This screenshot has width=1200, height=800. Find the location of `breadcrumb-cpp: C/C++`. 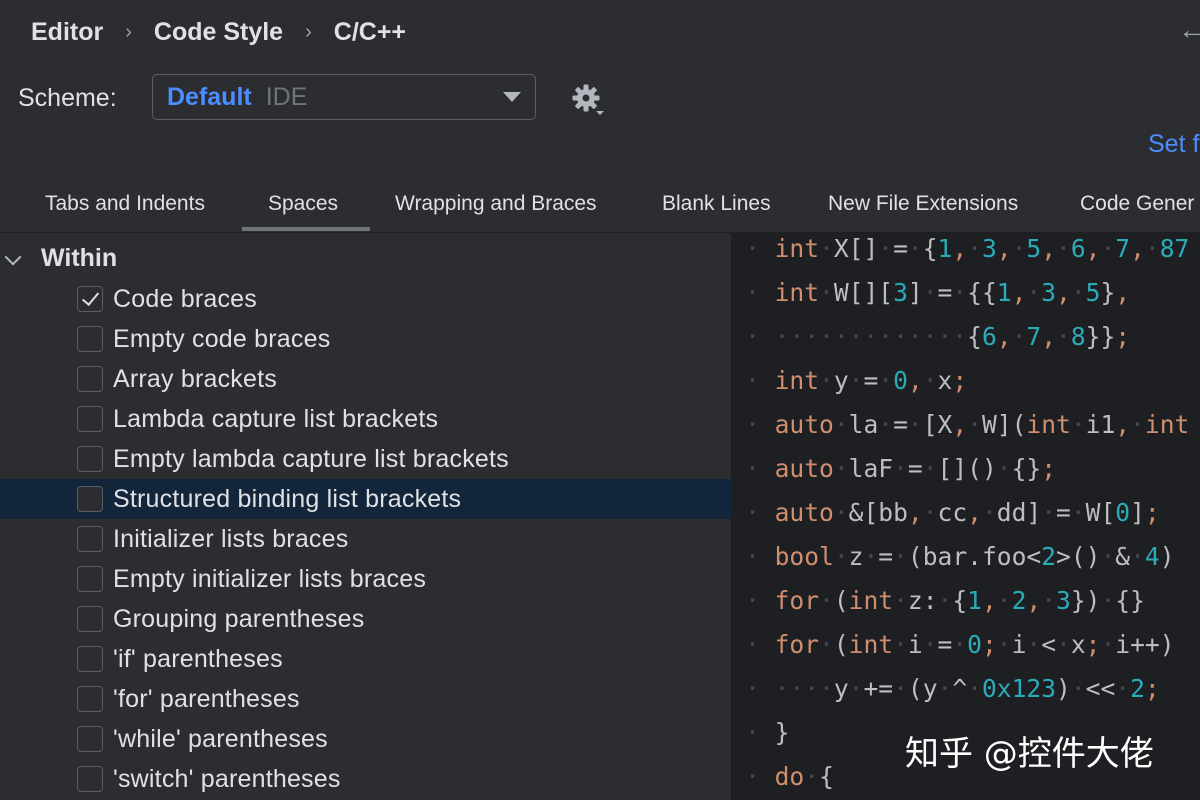

breadcrumb-cpp: C/C++ is located at coordinates (370, 31).